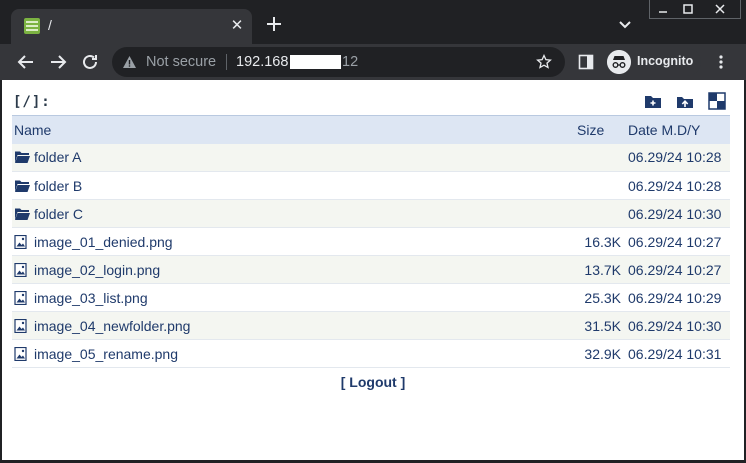 The width and height of the screenshot is (746, 463). What do you see at coordinates (598, 269) in the screenshot?
I see `file-size: 13.7K` at bounding box center [598, 269].